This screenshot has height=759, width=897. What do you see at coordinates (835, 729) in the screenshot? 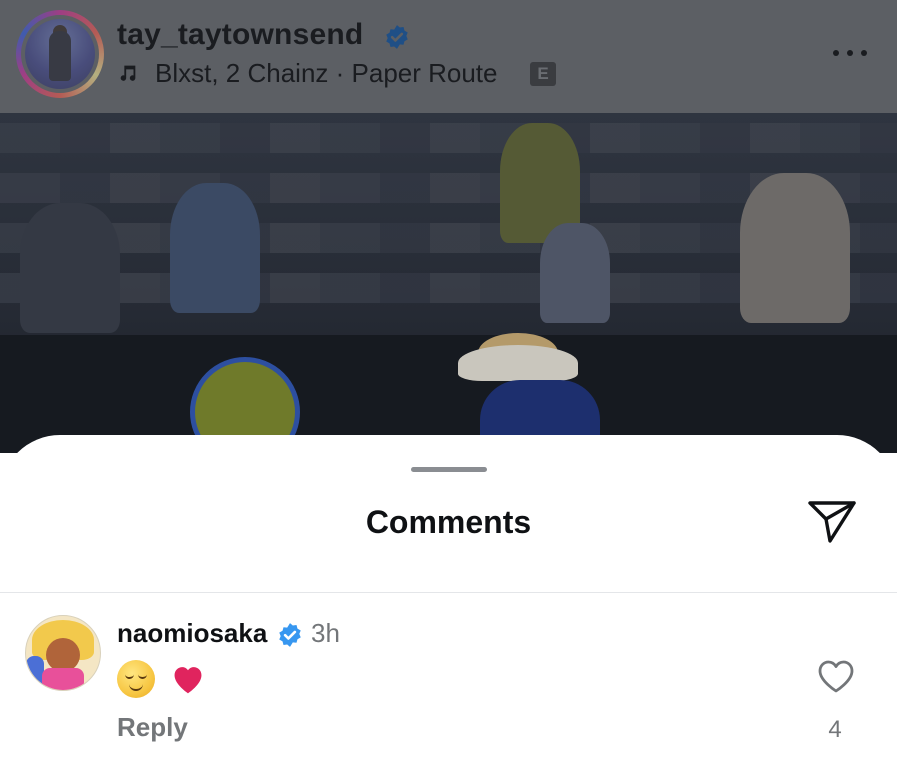
I see `like-count: 4` at bounding box center [835, 729].